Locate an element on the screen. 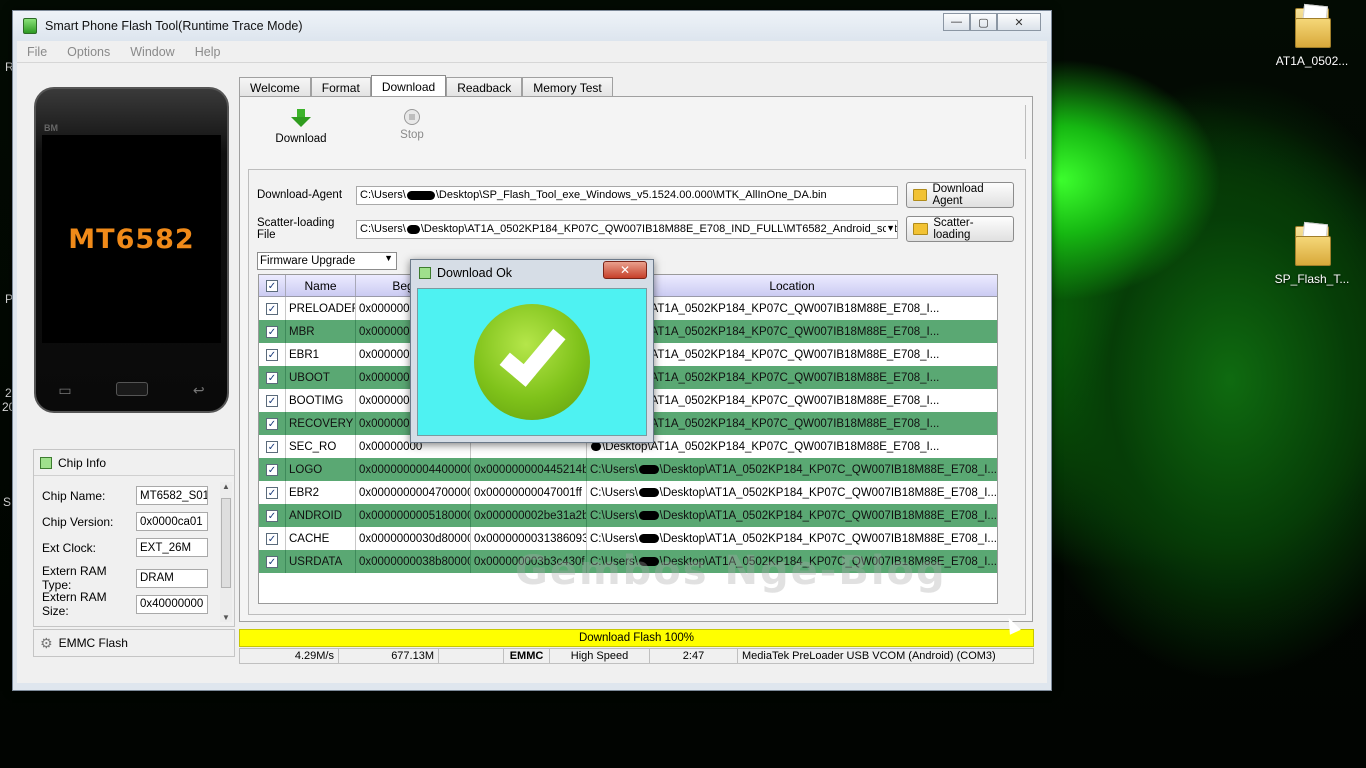 The image size is (1366, 768). chip-field-label: Chip Name: is located at coordinates (74, 495).